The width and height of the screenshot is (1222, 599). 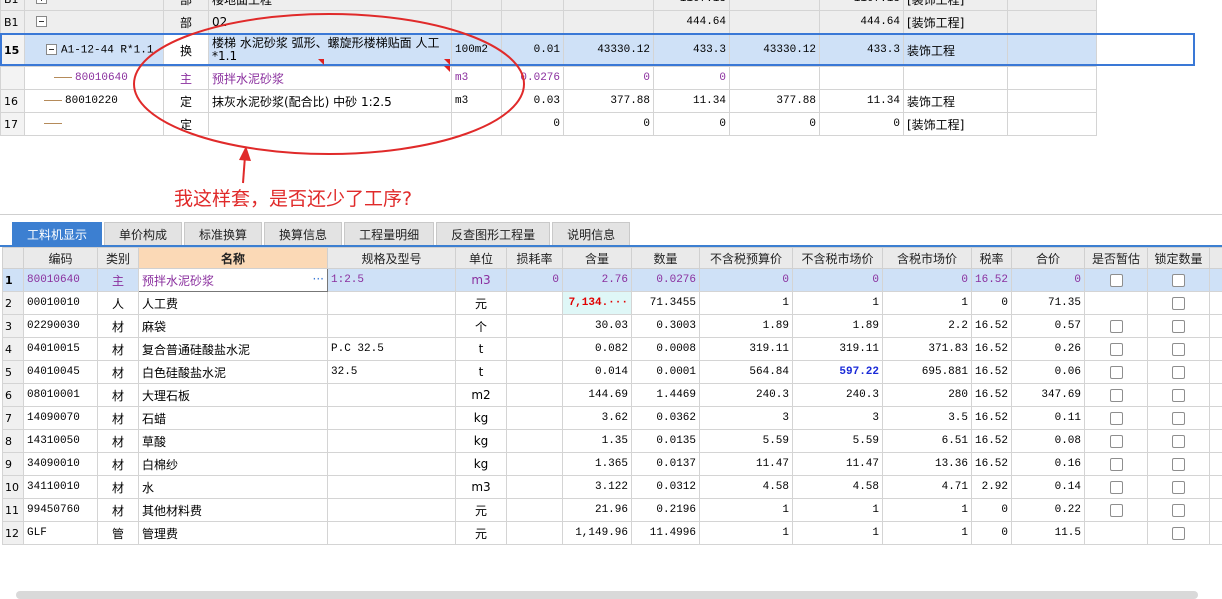 What do you see at coordinates (57, 234) in the screenshot?
I see `tab-1: 工料机显示` at bounding box center [57, 234].